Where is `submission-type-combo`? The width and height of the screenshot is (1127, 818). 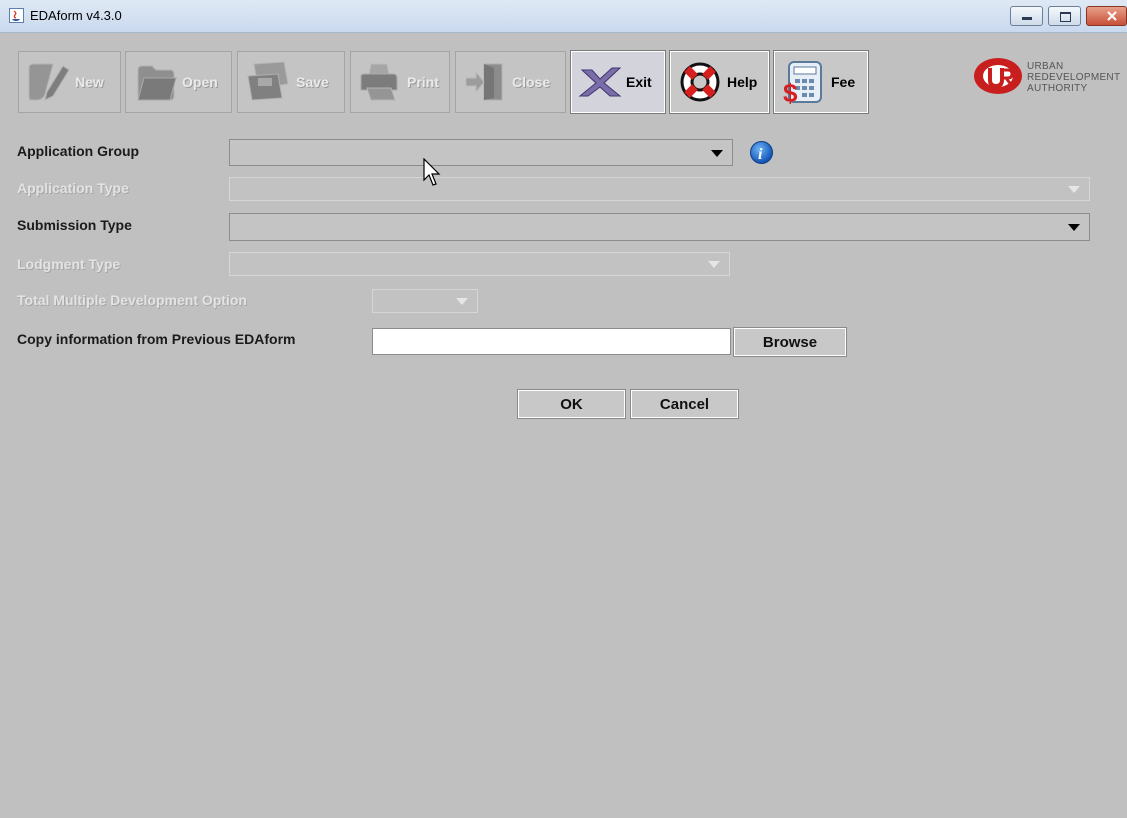
submission-type-combo is located at coordinates (659, 227).